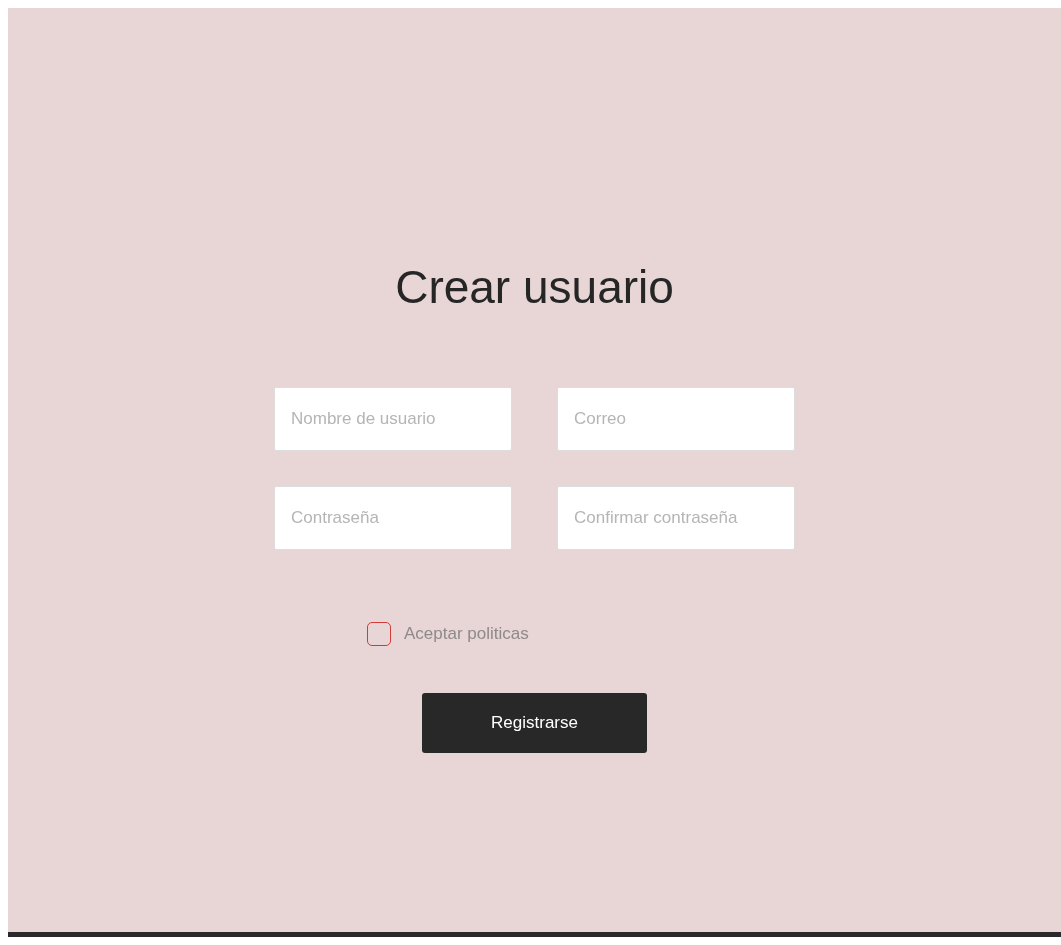 The width and height of the screenshot is (1061, 945). Describe the element at coordinates (393, 419) in the screenshot. I see `input-field: Nombre de usuario` at that location.